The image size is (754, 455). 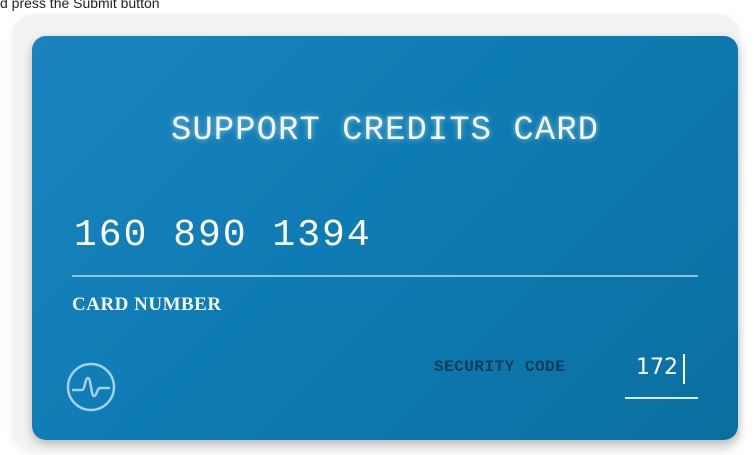 What do you see at coordinates (80, 5) in the screenshot?
I see `instruction-text: d press the Submit button` at bounding box center [80, 5].